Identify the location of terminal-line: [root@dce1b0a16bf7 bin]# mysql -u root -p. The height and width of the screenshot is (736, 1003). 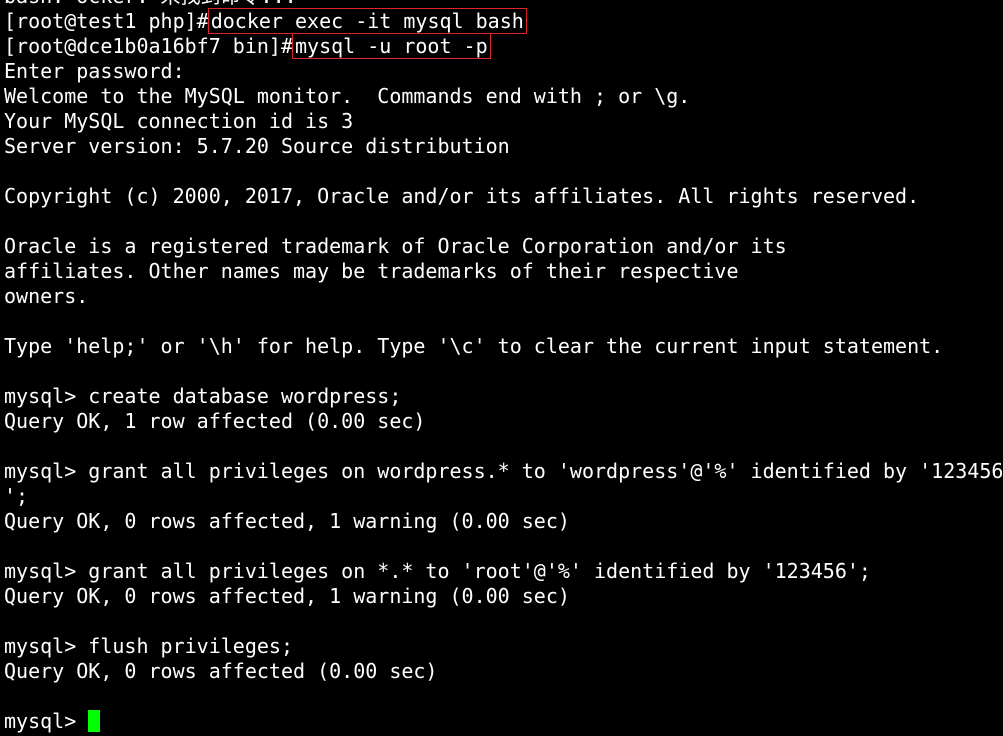
(503, 46).